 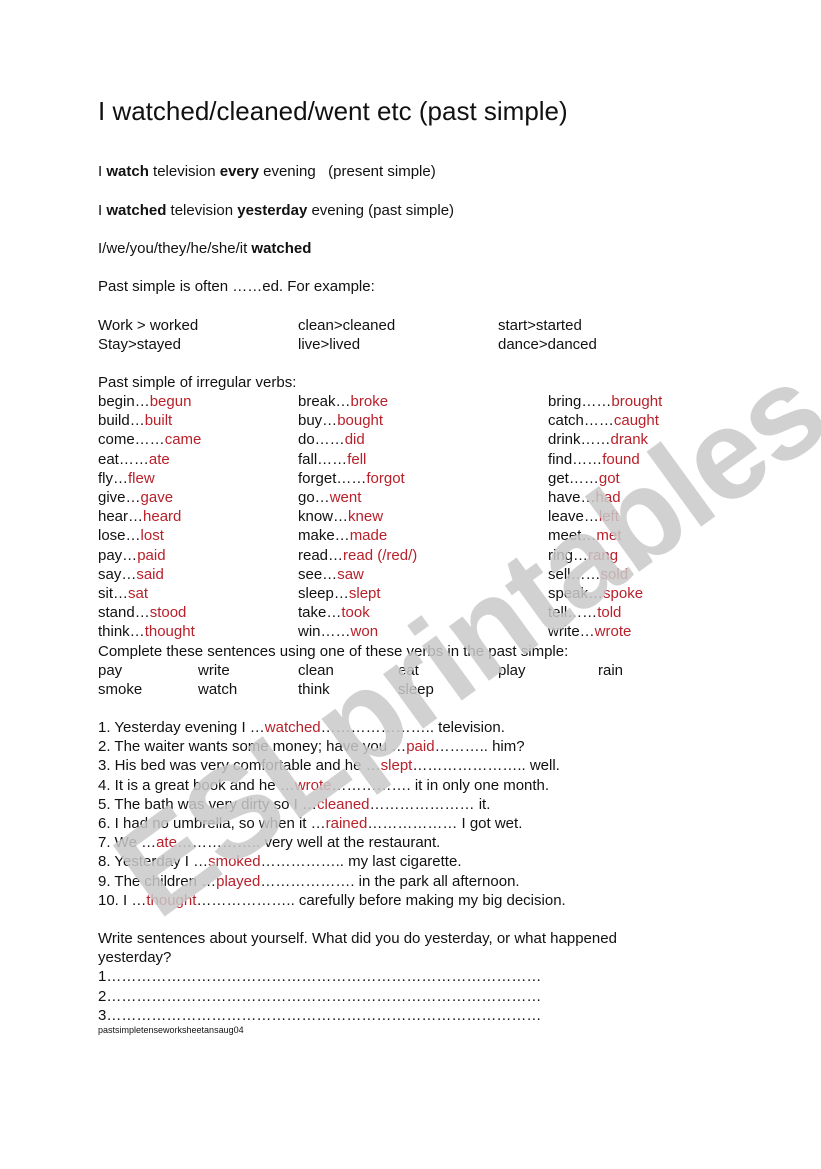 What do you see at coordinates (355, 613) in the screenshot?
I see `verb-past-answer: took` at bounding box center [355, 613].